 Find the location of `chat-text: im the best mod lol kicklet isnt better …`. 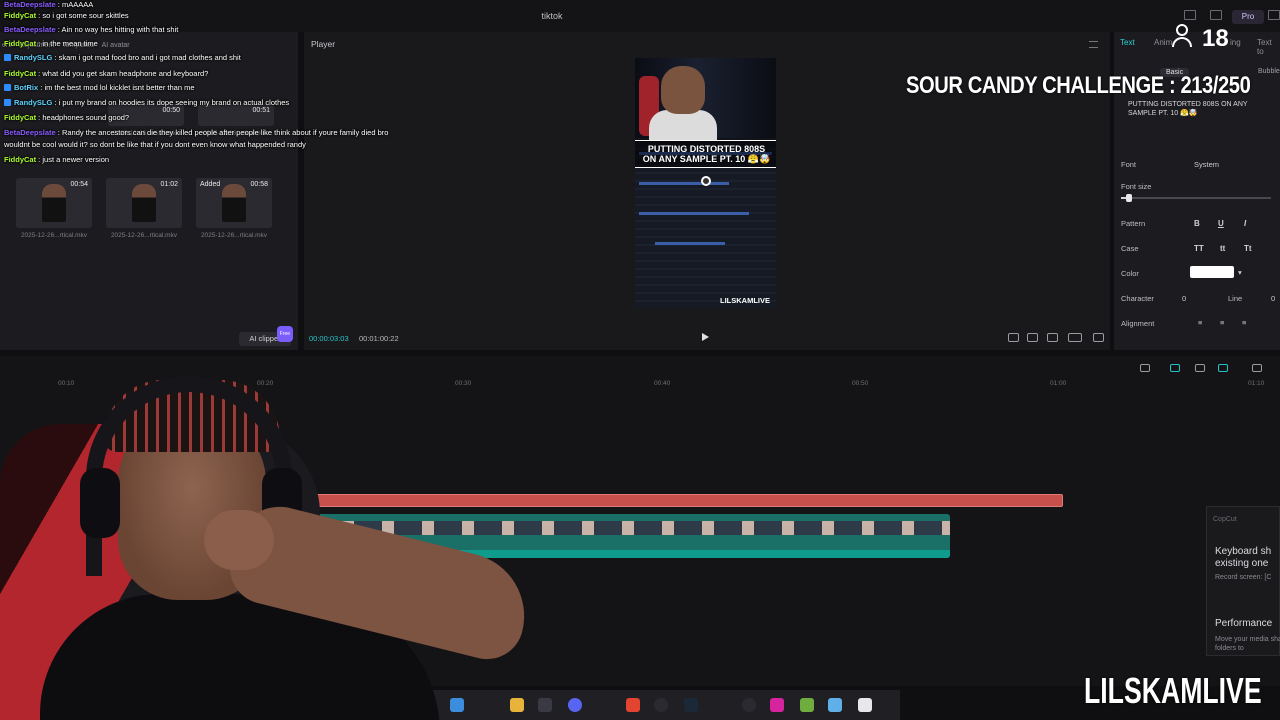

chat-text: im the best mod lol kicklet isnt better … is located at coordinates (119, 87).